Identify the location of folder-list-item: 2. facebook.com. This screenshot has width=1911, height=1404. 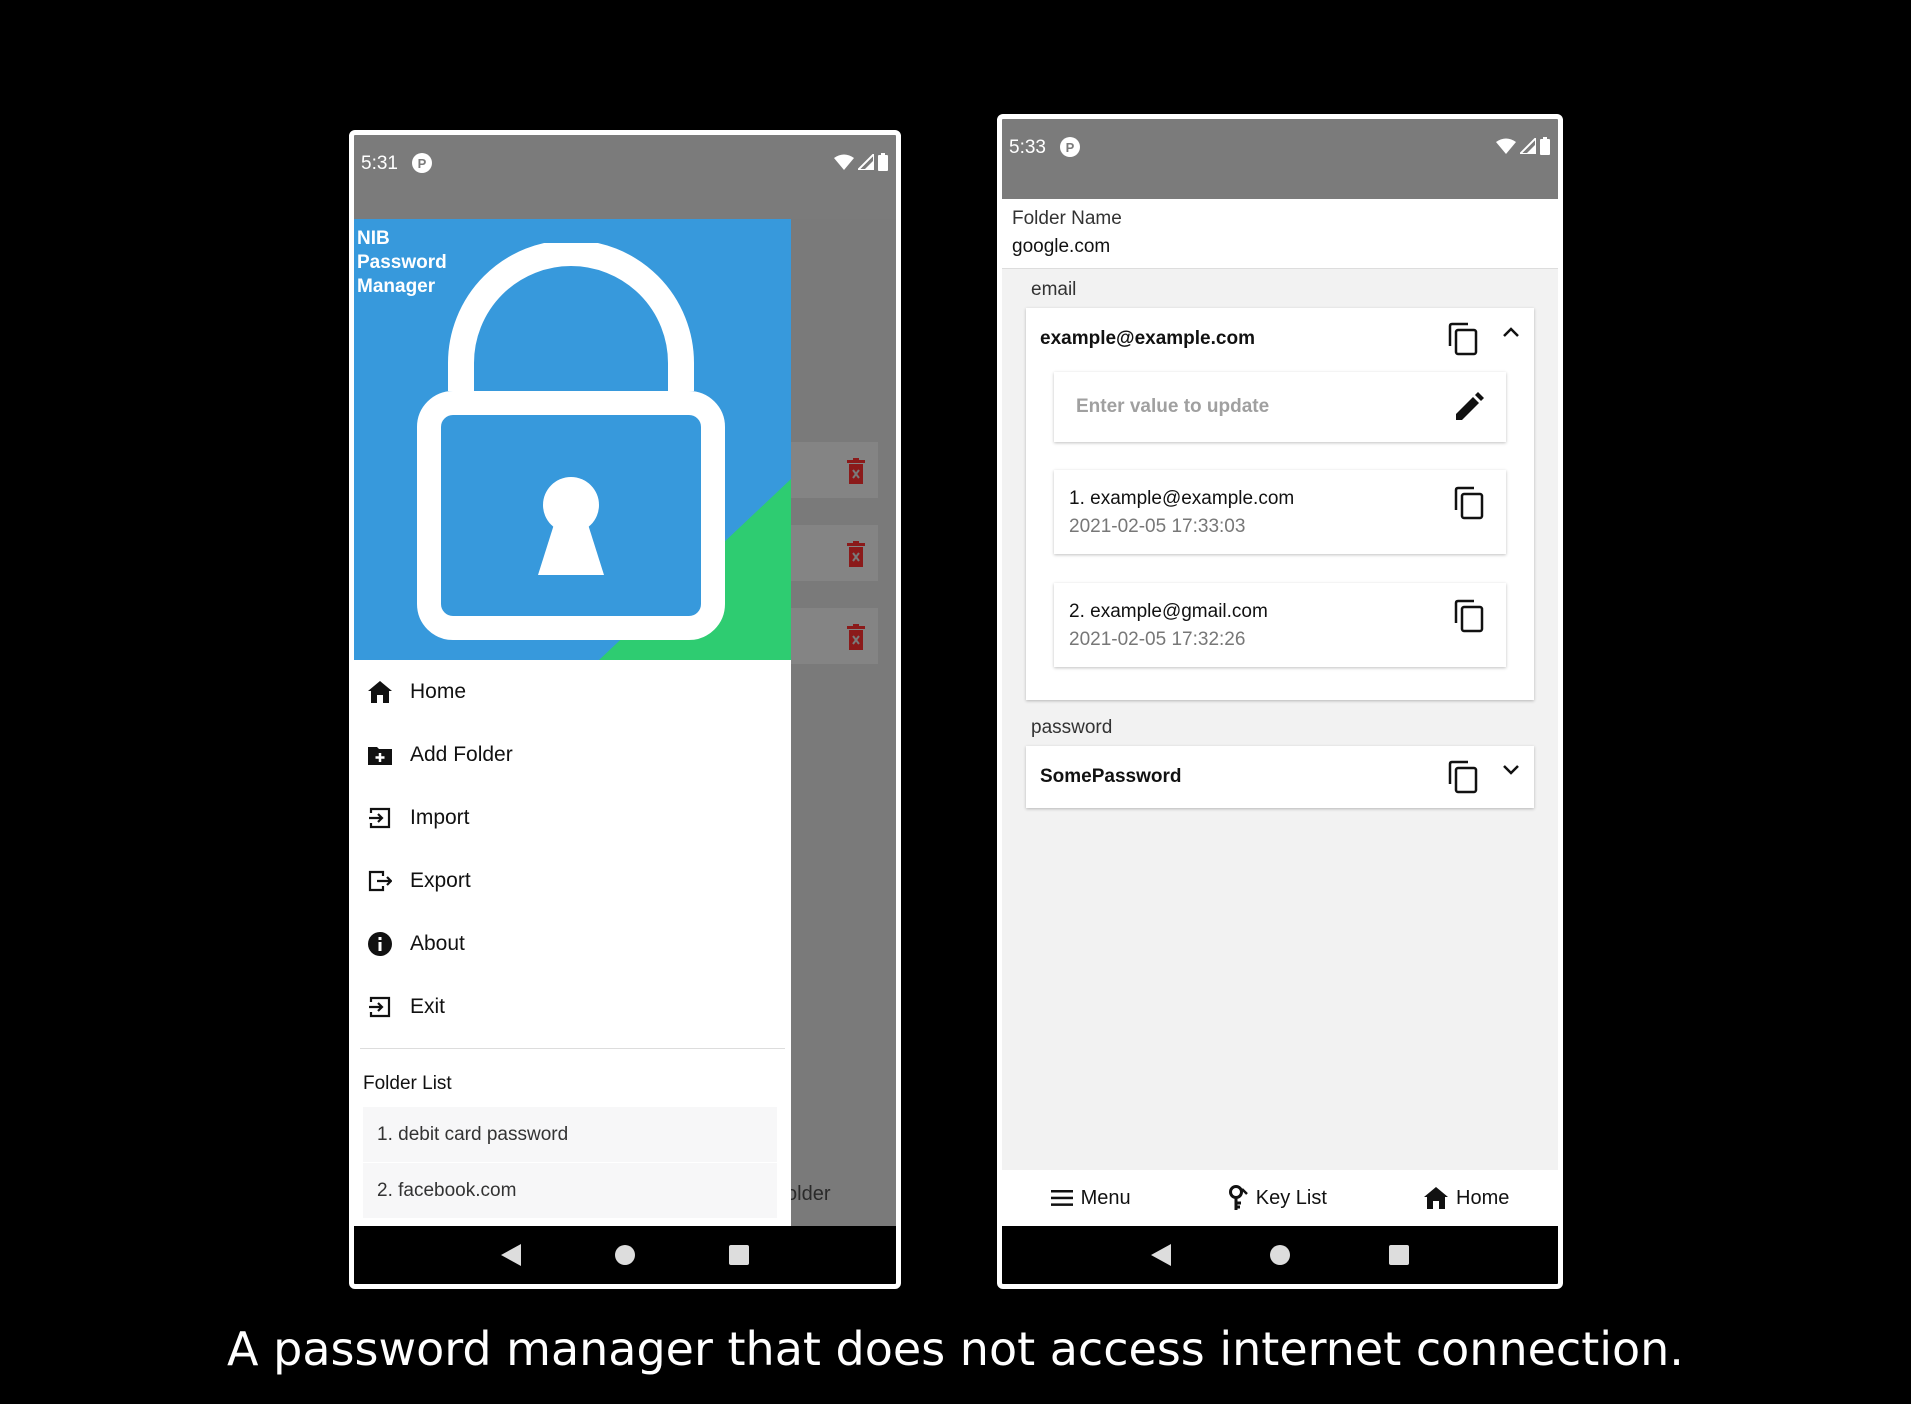
(570, 1191).